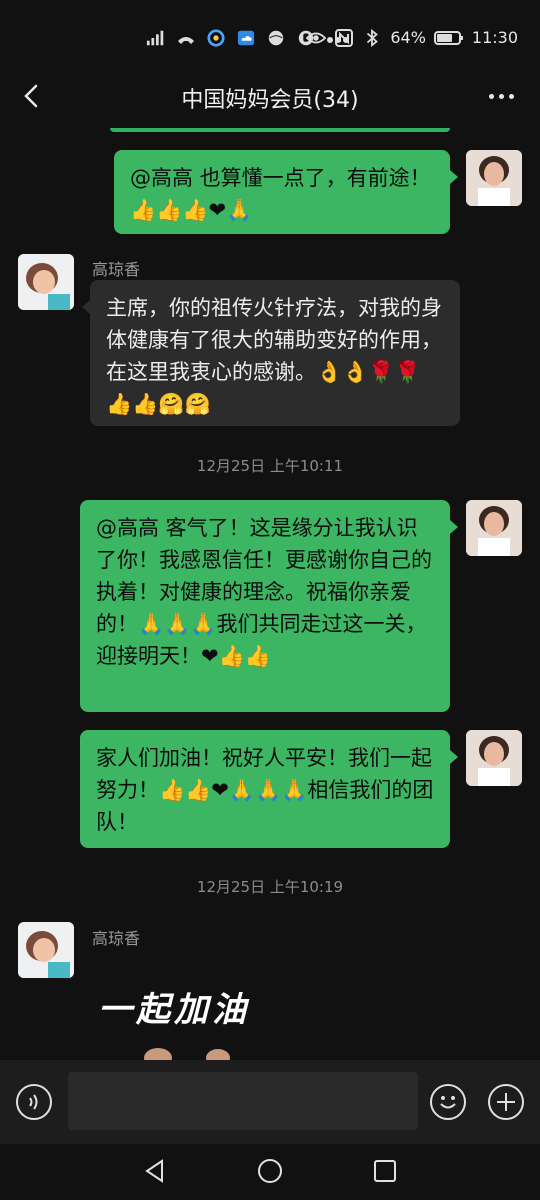 The image size is (540, 1200). Describe the element at coordinates (216, 37) in the screenshot. I see `app-icon` at that location.